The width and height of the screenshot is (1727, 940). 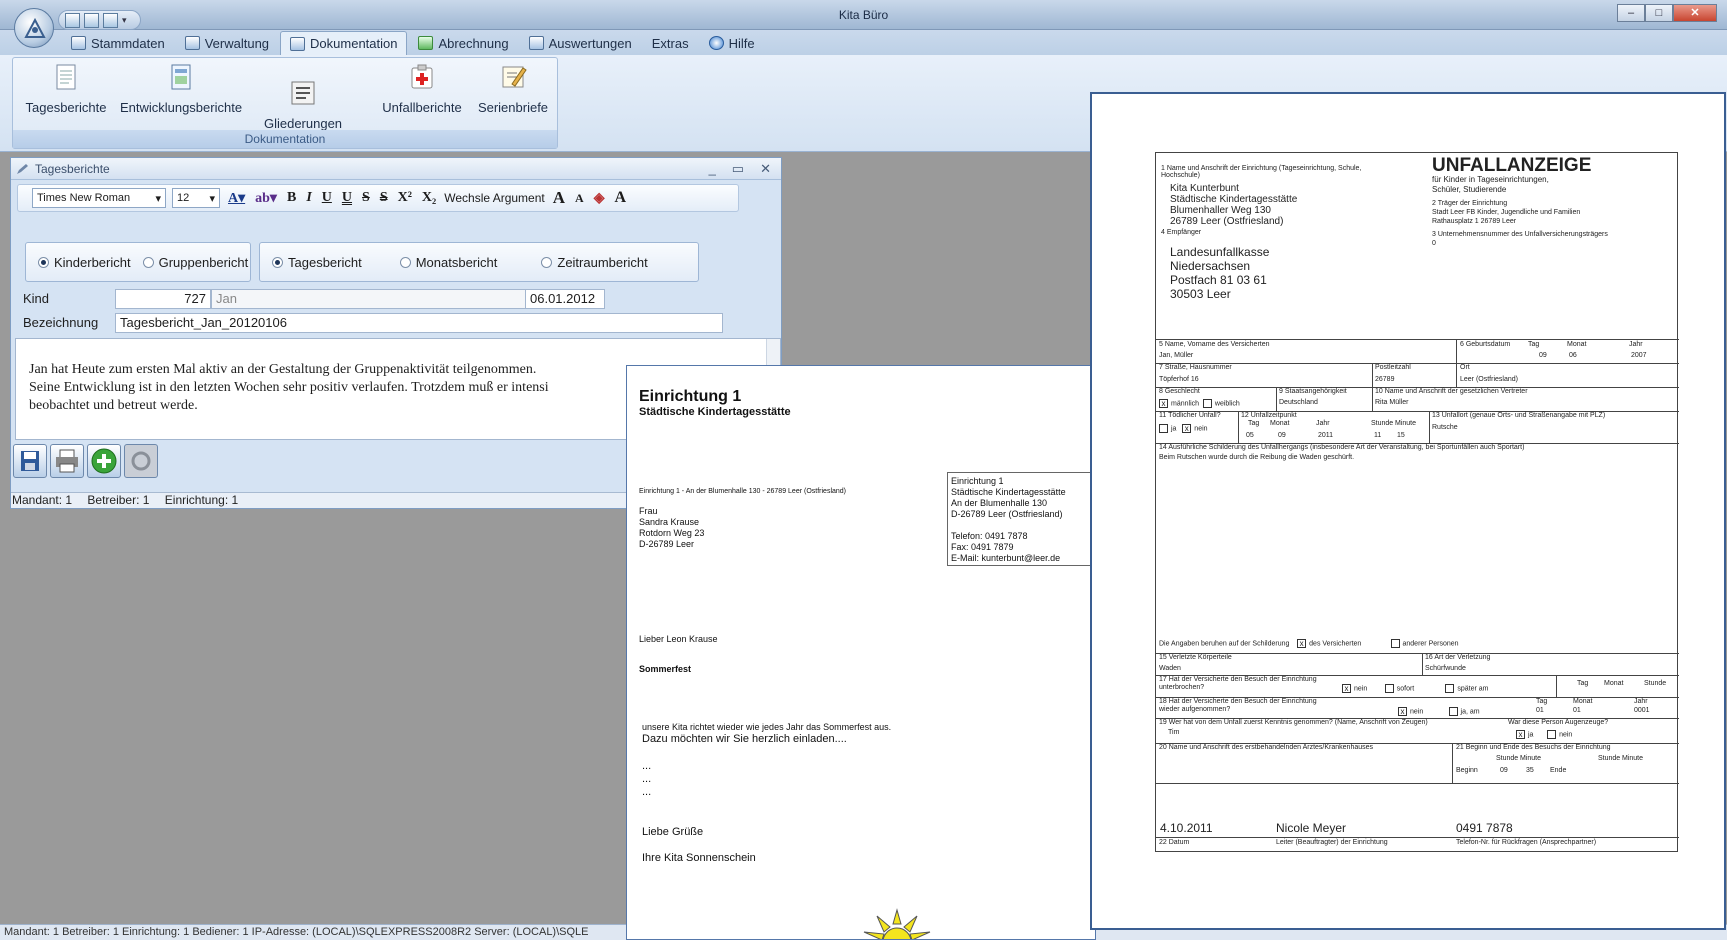 I want to click on form-leader: Nicole Meyer, so click(x=1311, y=828).